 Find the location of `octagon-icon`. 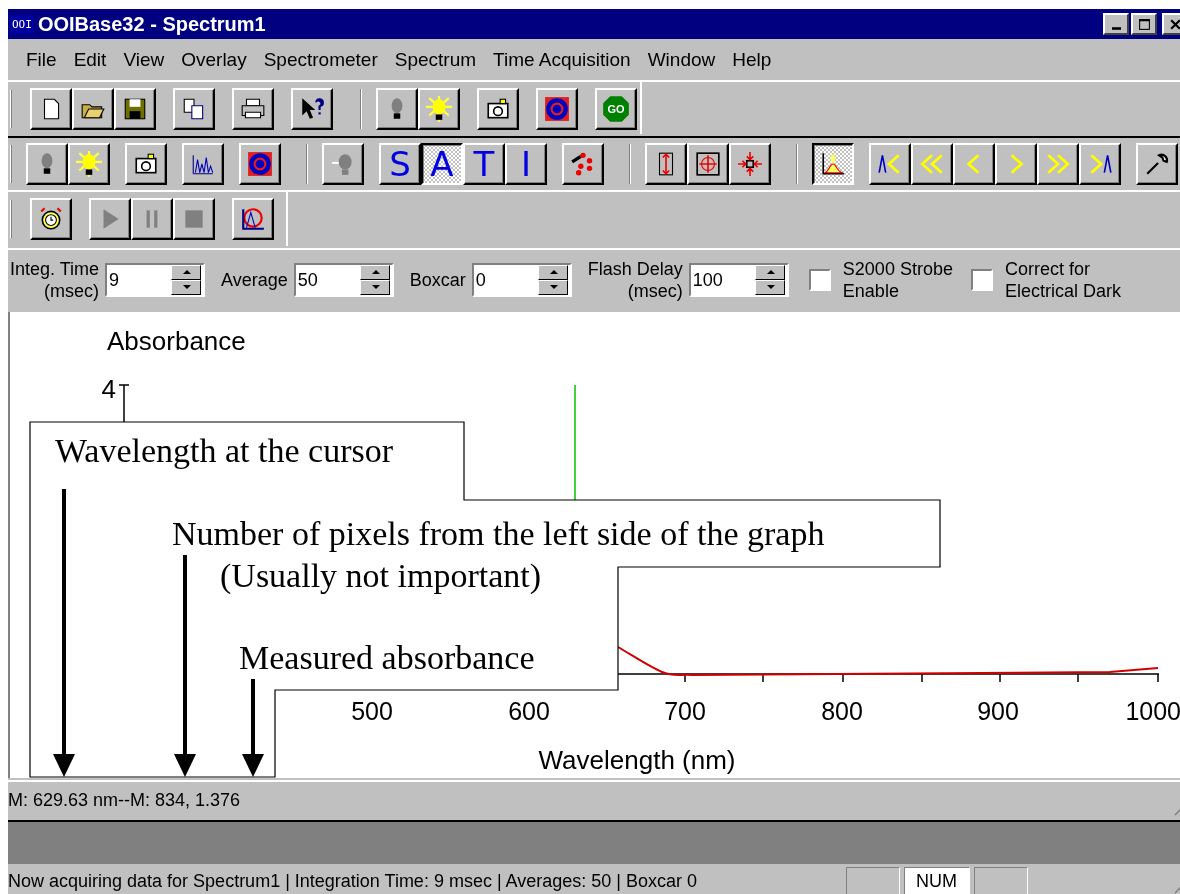

octagon-icon is located at coordinates (616, 108).